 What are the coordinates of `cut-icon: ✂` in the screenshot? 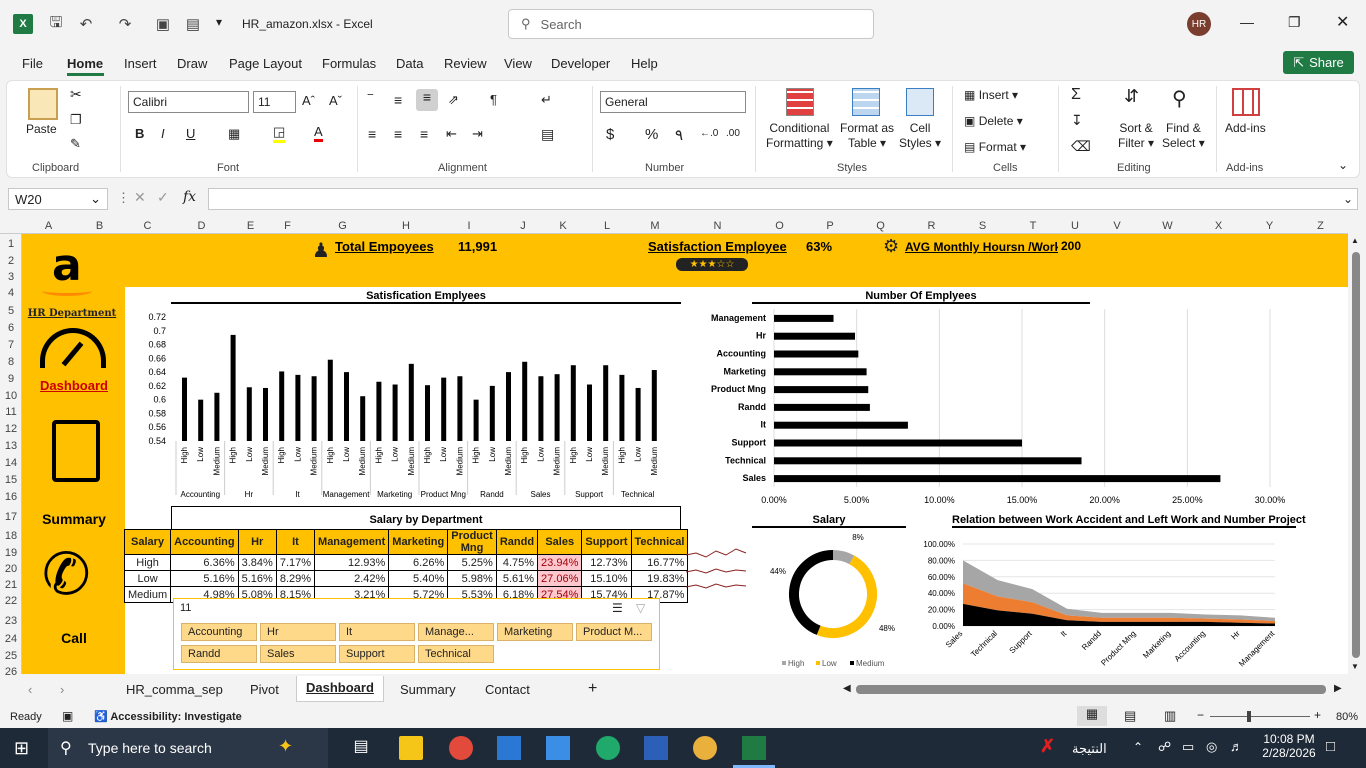 It's located at (76, 94).